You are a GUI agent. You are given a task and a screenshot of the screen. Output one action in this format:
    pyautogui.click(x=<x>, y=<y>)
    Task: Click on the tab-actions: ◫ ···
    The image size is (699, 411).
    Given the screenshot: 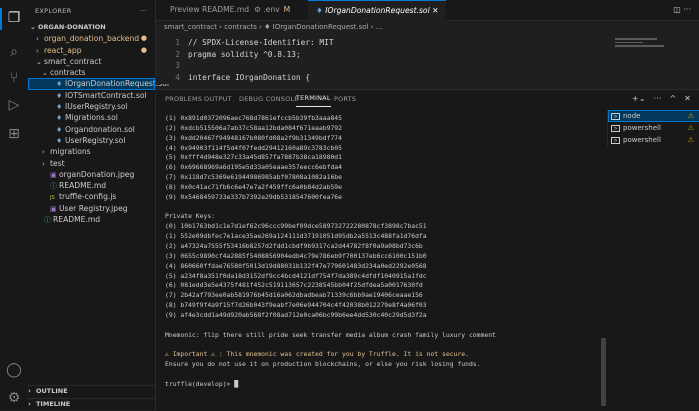 What is the action you would take?
    pyautogui.click(x=682, y=10)
    